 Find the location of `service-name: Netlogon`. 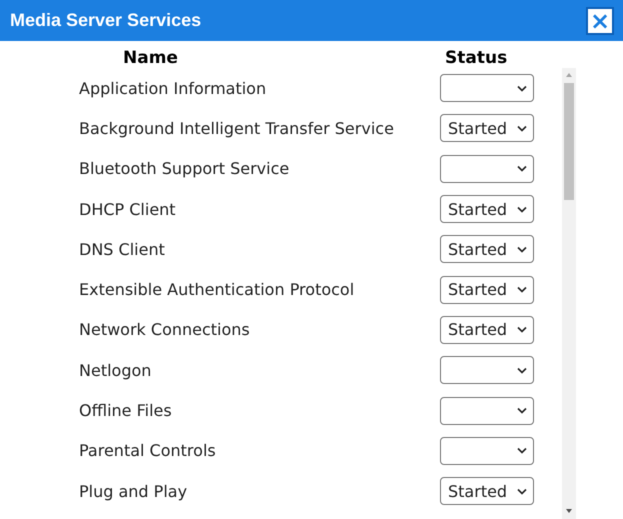

service-name: Netlogon is located at coordinates (115, 370).